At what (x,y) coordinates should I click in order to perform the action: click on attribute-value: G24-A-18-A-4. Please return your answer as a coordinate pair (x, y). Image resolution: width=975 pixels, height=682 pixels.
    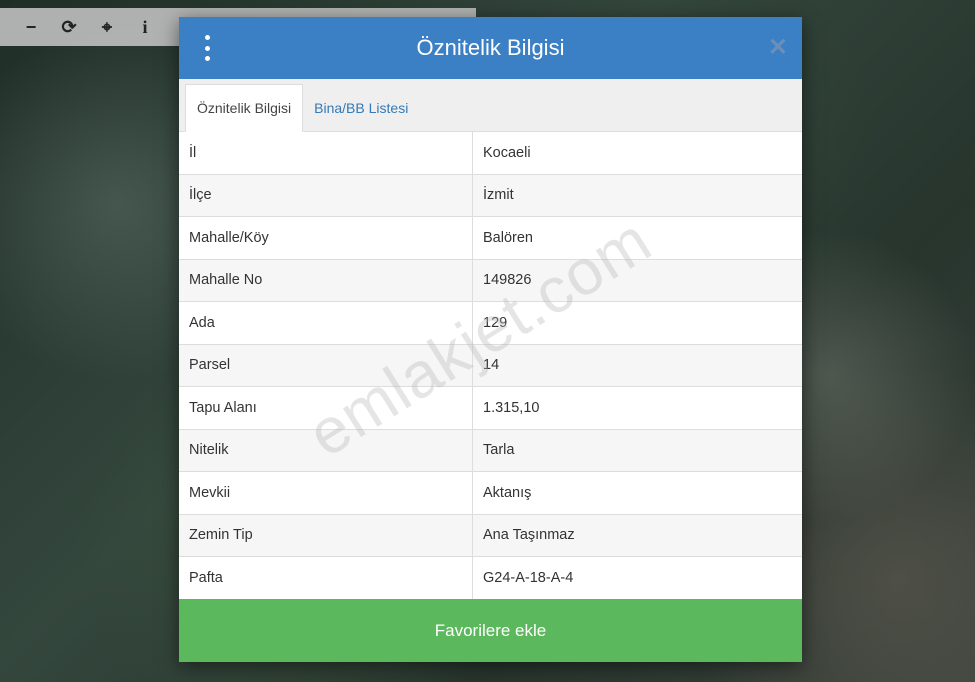
    Looking at the image, I should click on (637, 578).